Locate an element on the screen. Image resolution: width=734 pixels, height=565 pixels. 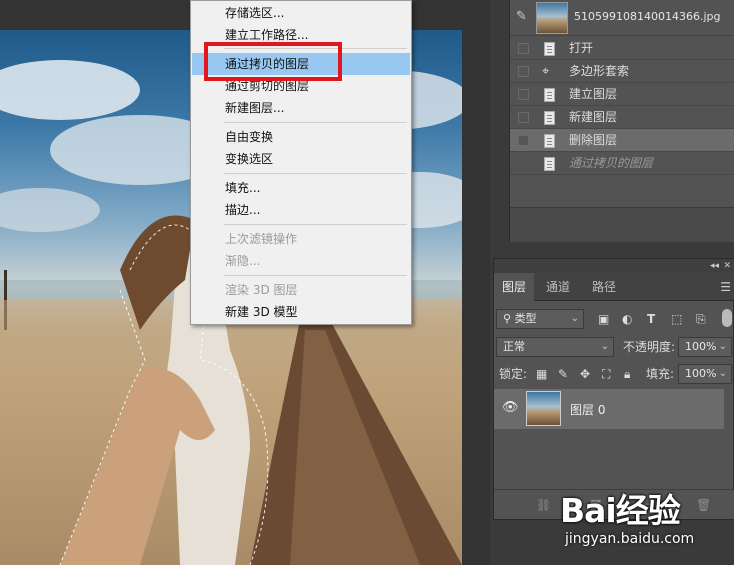
filter-smart-object-icon: ⎘ is located at coordinates (701, 319).